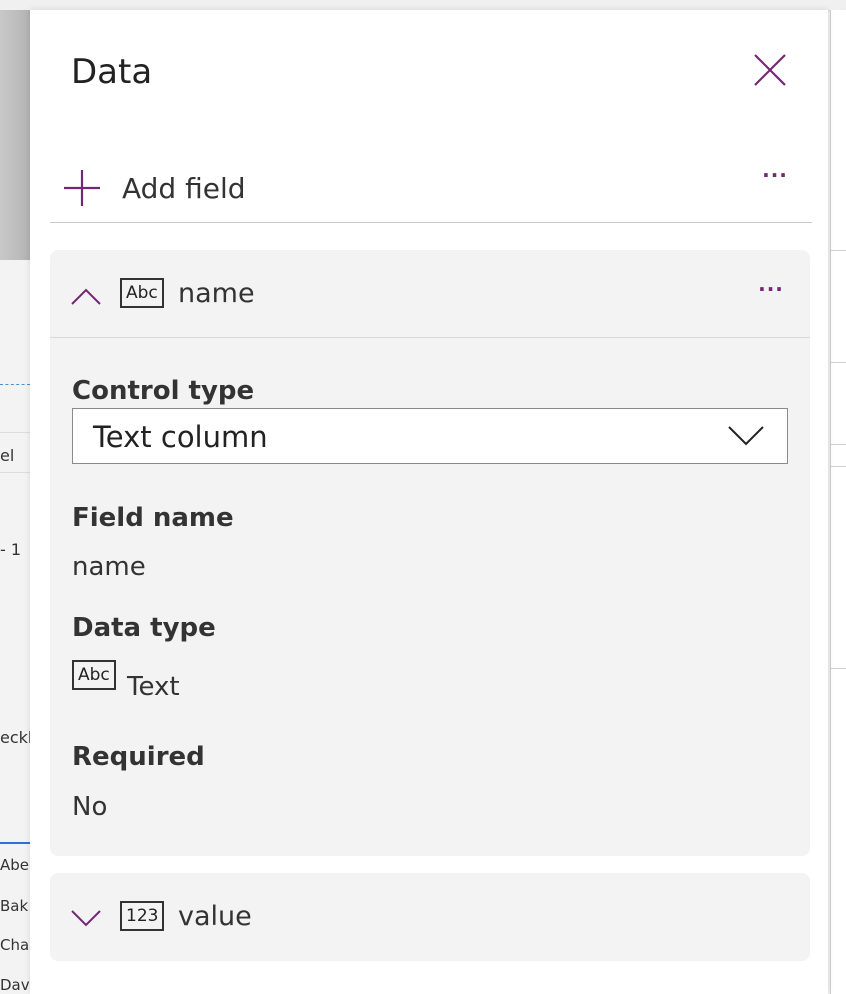  I want to click on field-name-heading: Field name, so click(153, 518).